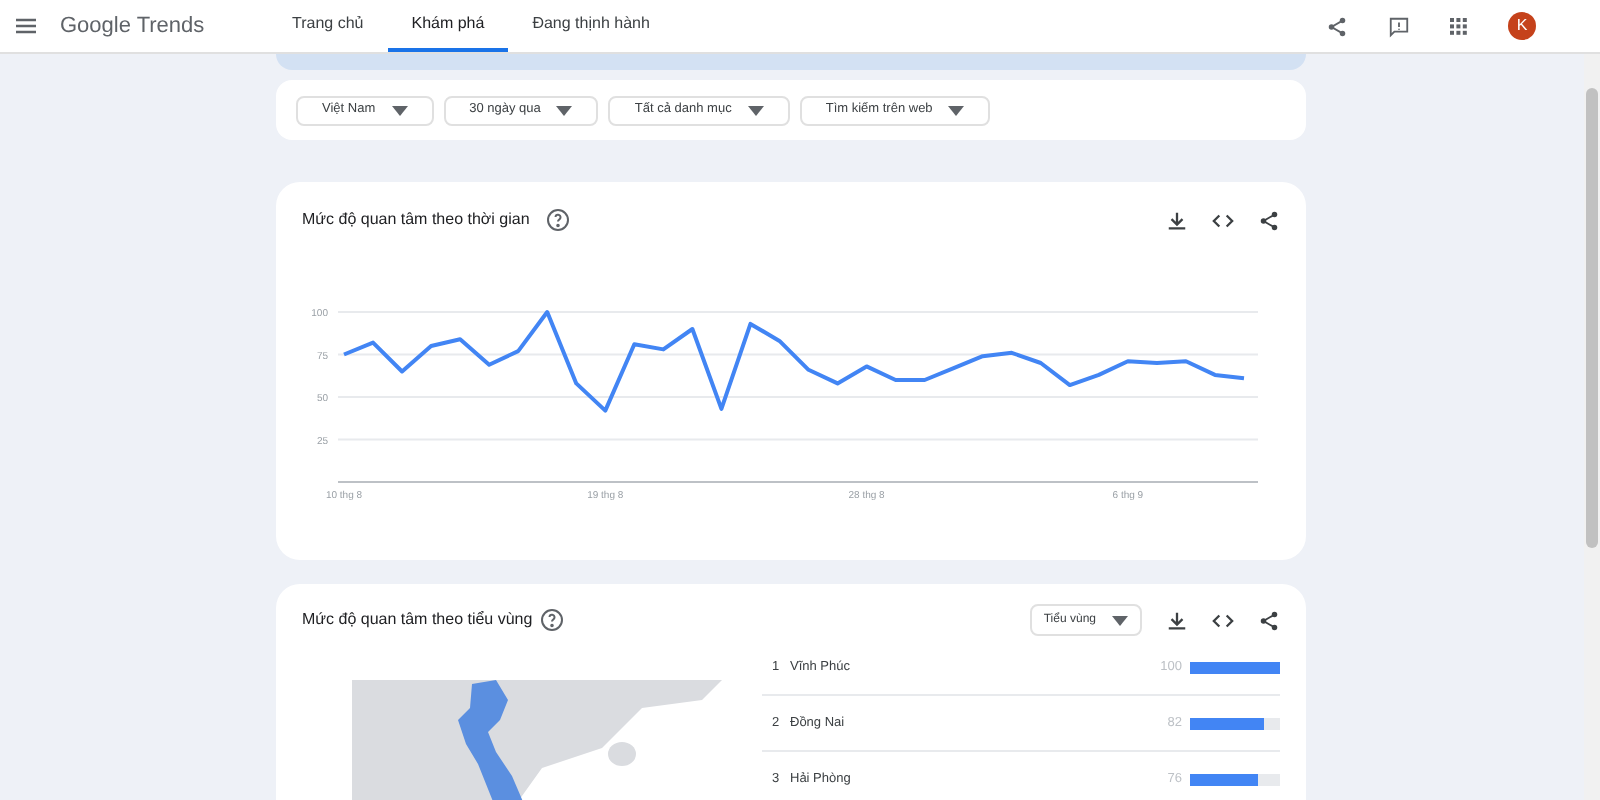  I want to click on user-avatar: K, so click(1522, 26).